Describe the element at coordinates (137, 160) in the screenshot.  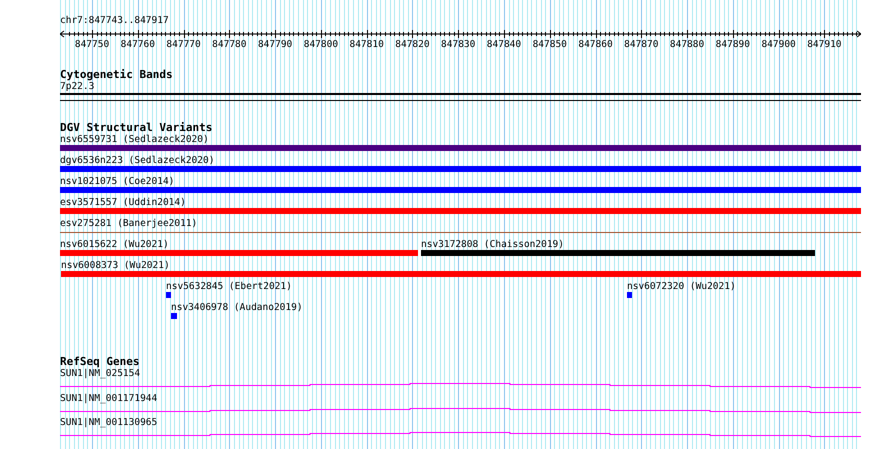
I see `variant-label: dgv6536n223 (Sedlazeck2020)` at that location.